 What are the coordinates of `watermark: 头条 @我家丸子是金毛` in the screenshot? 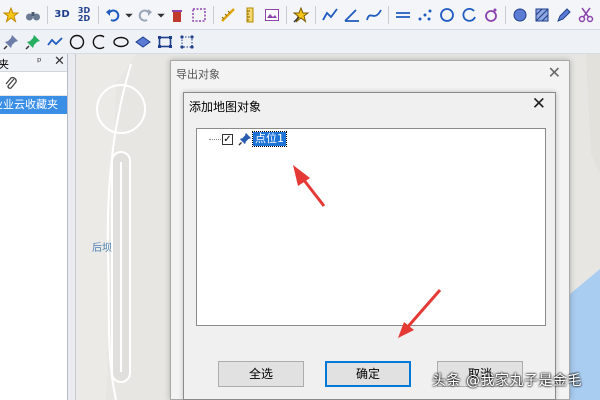 It's located at (507, 381).